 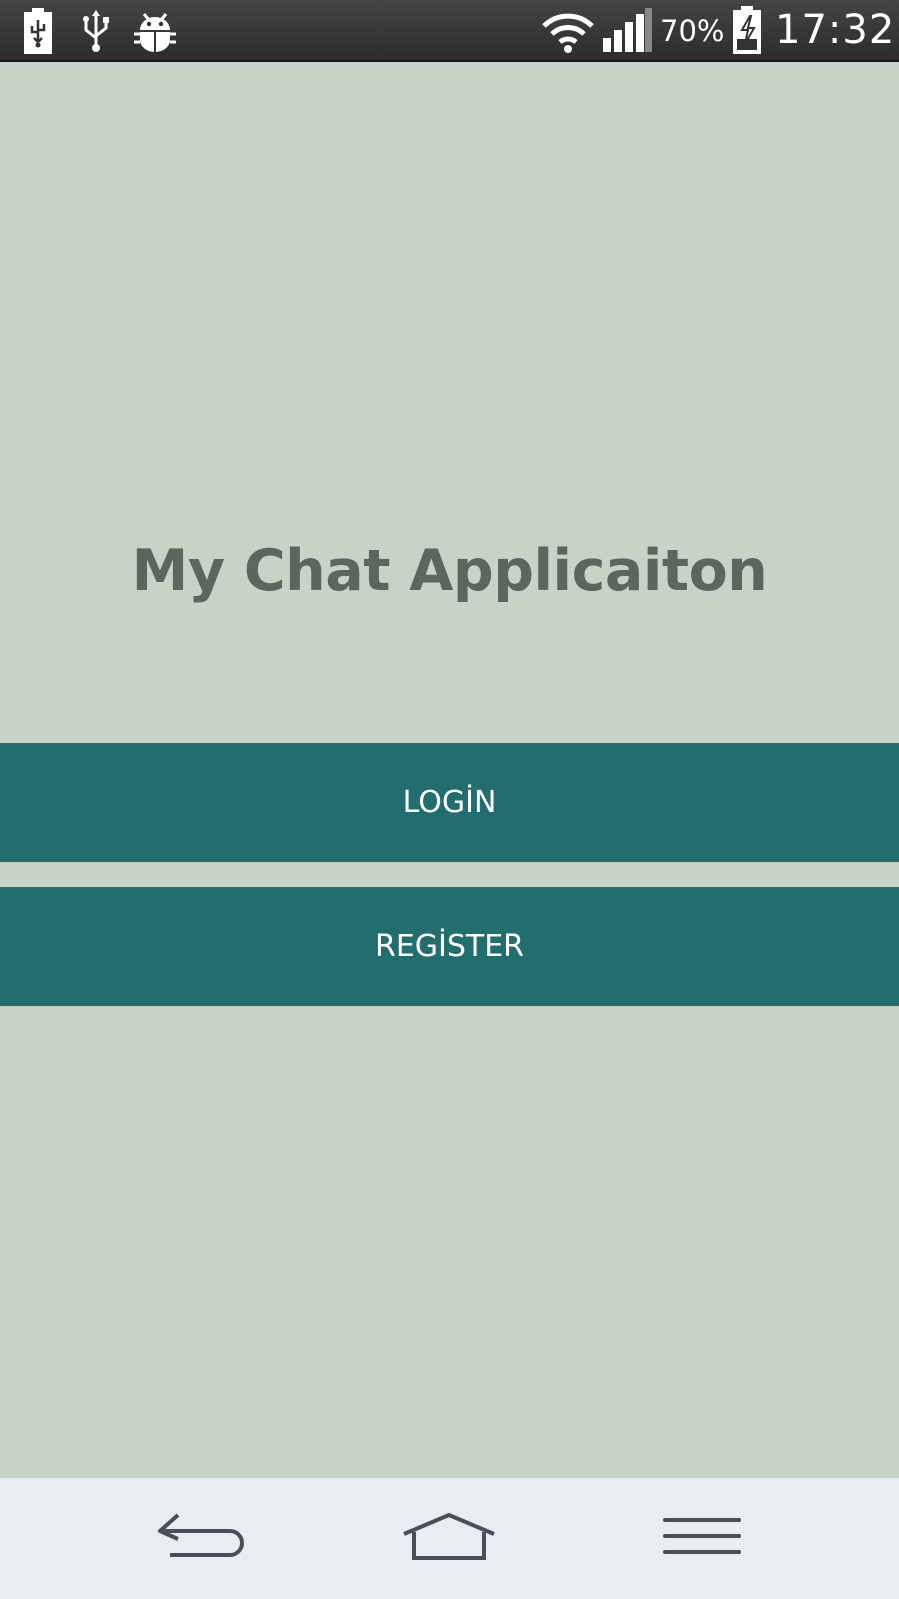 I want to click on android-debug-icon, so click(x=155, y=33).